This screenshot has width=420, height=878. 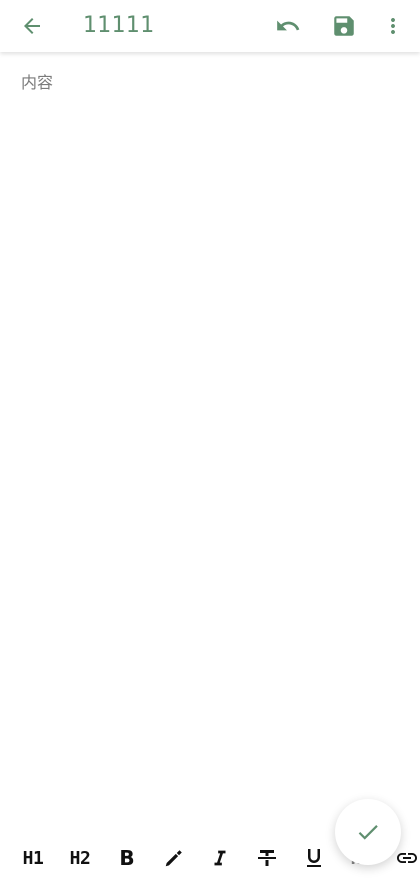 I want to click on undo-icon, so click(x=288, y=25).